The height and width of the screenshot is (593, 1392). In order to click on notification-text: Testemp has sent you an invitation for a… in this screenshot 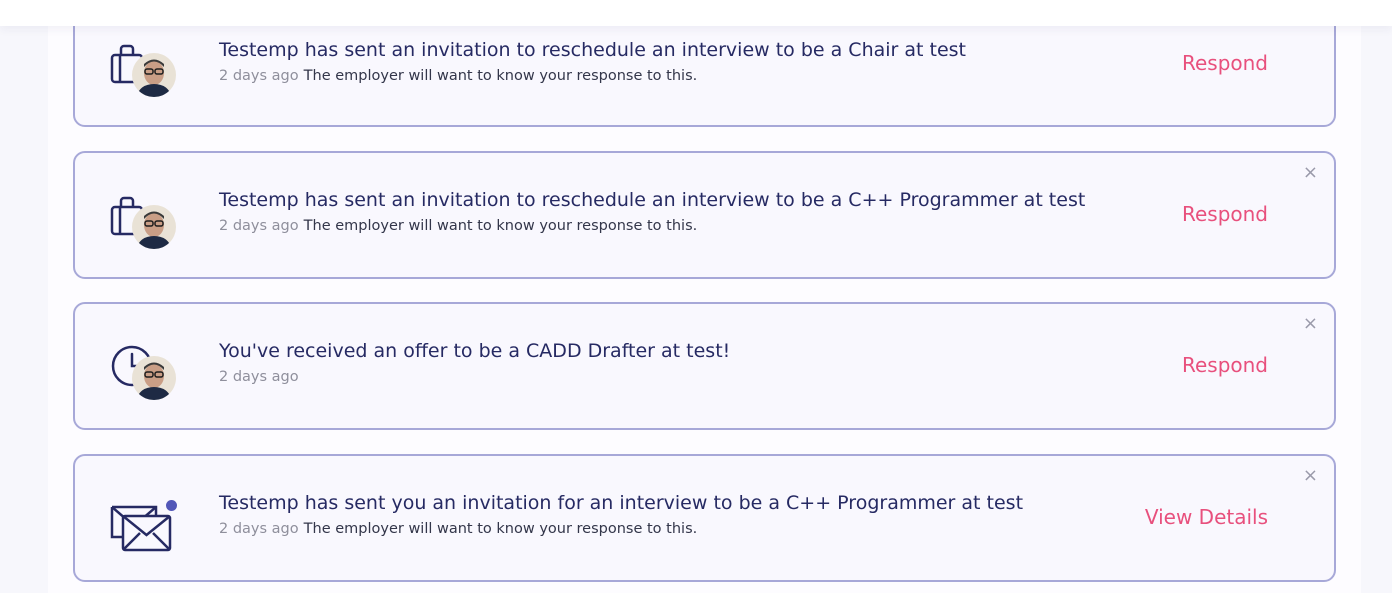, I will do `click(669, 514)`.